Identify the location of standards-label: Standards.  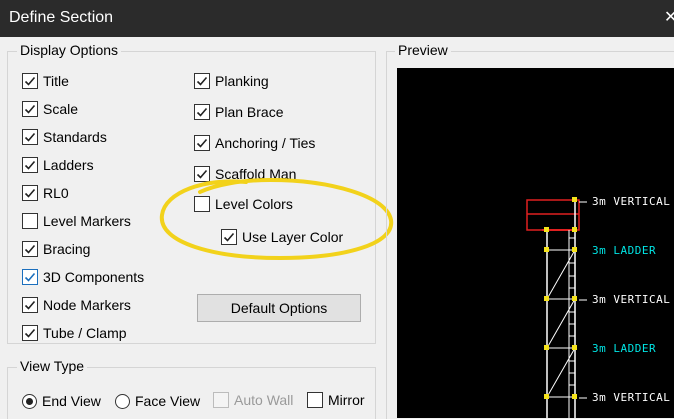
(75, 137).